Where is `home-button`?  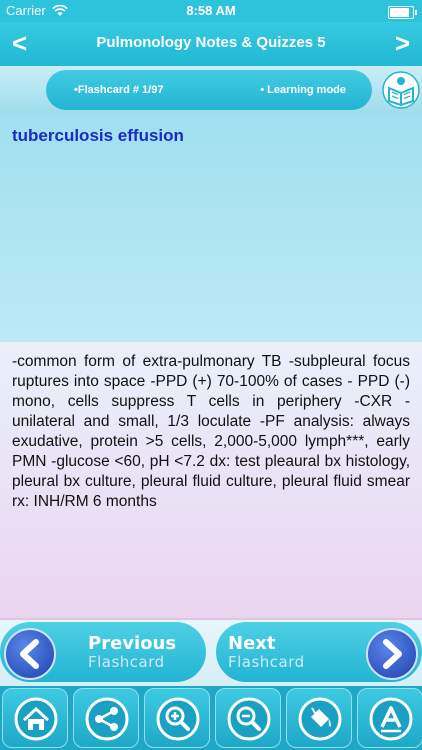
home-button is located at coordinates (35, 718).